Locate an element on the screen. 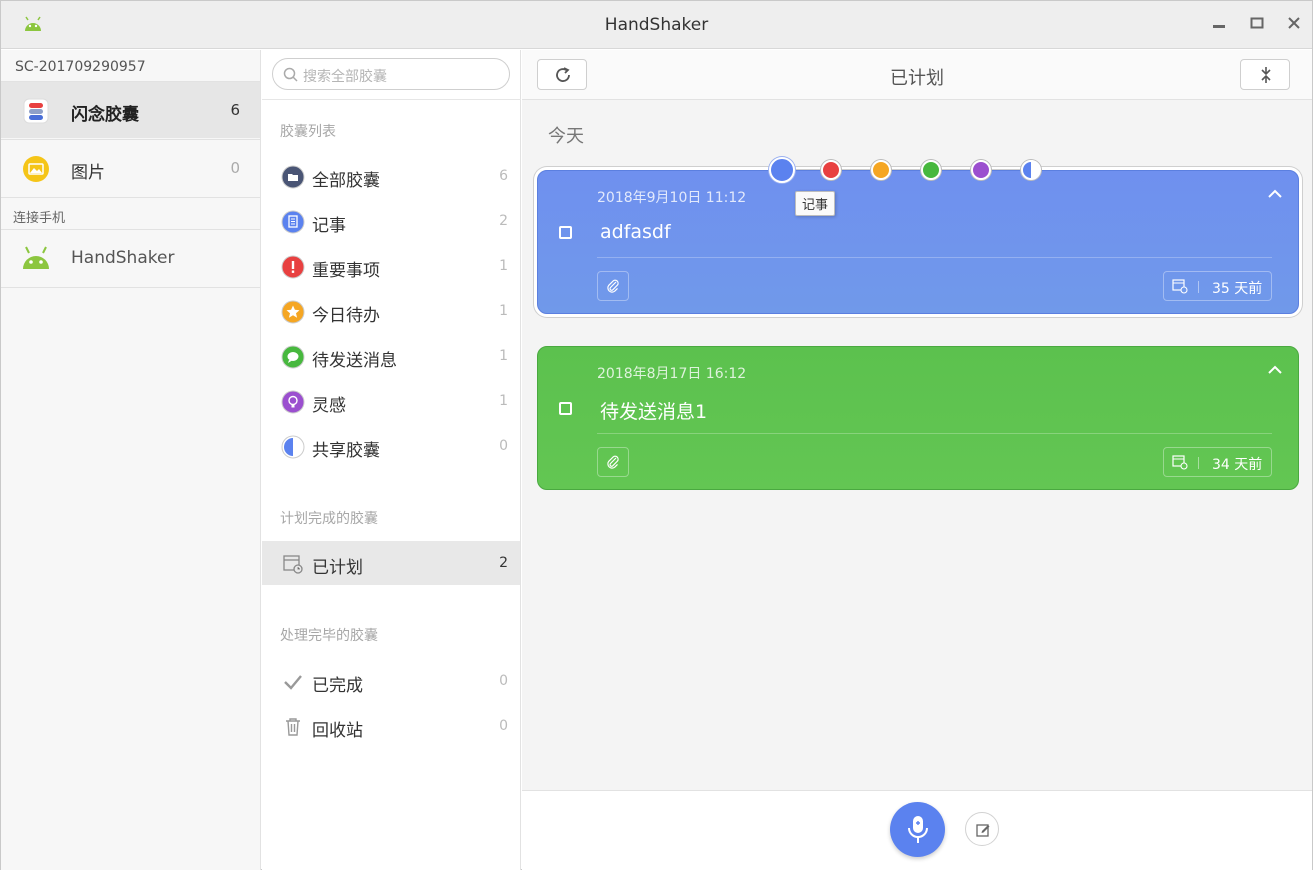 The image size is (1313, 870). maximize-icon is located at coordinates (1257, 25).